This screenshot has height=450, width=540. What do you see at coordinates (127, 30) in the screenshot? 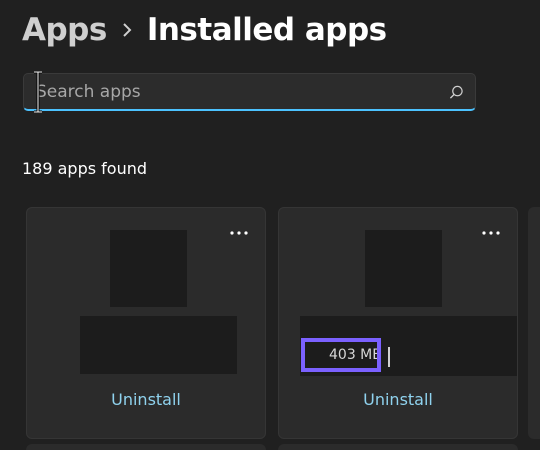
I see `chevron-right-icon` at bounding box center [127, 30].